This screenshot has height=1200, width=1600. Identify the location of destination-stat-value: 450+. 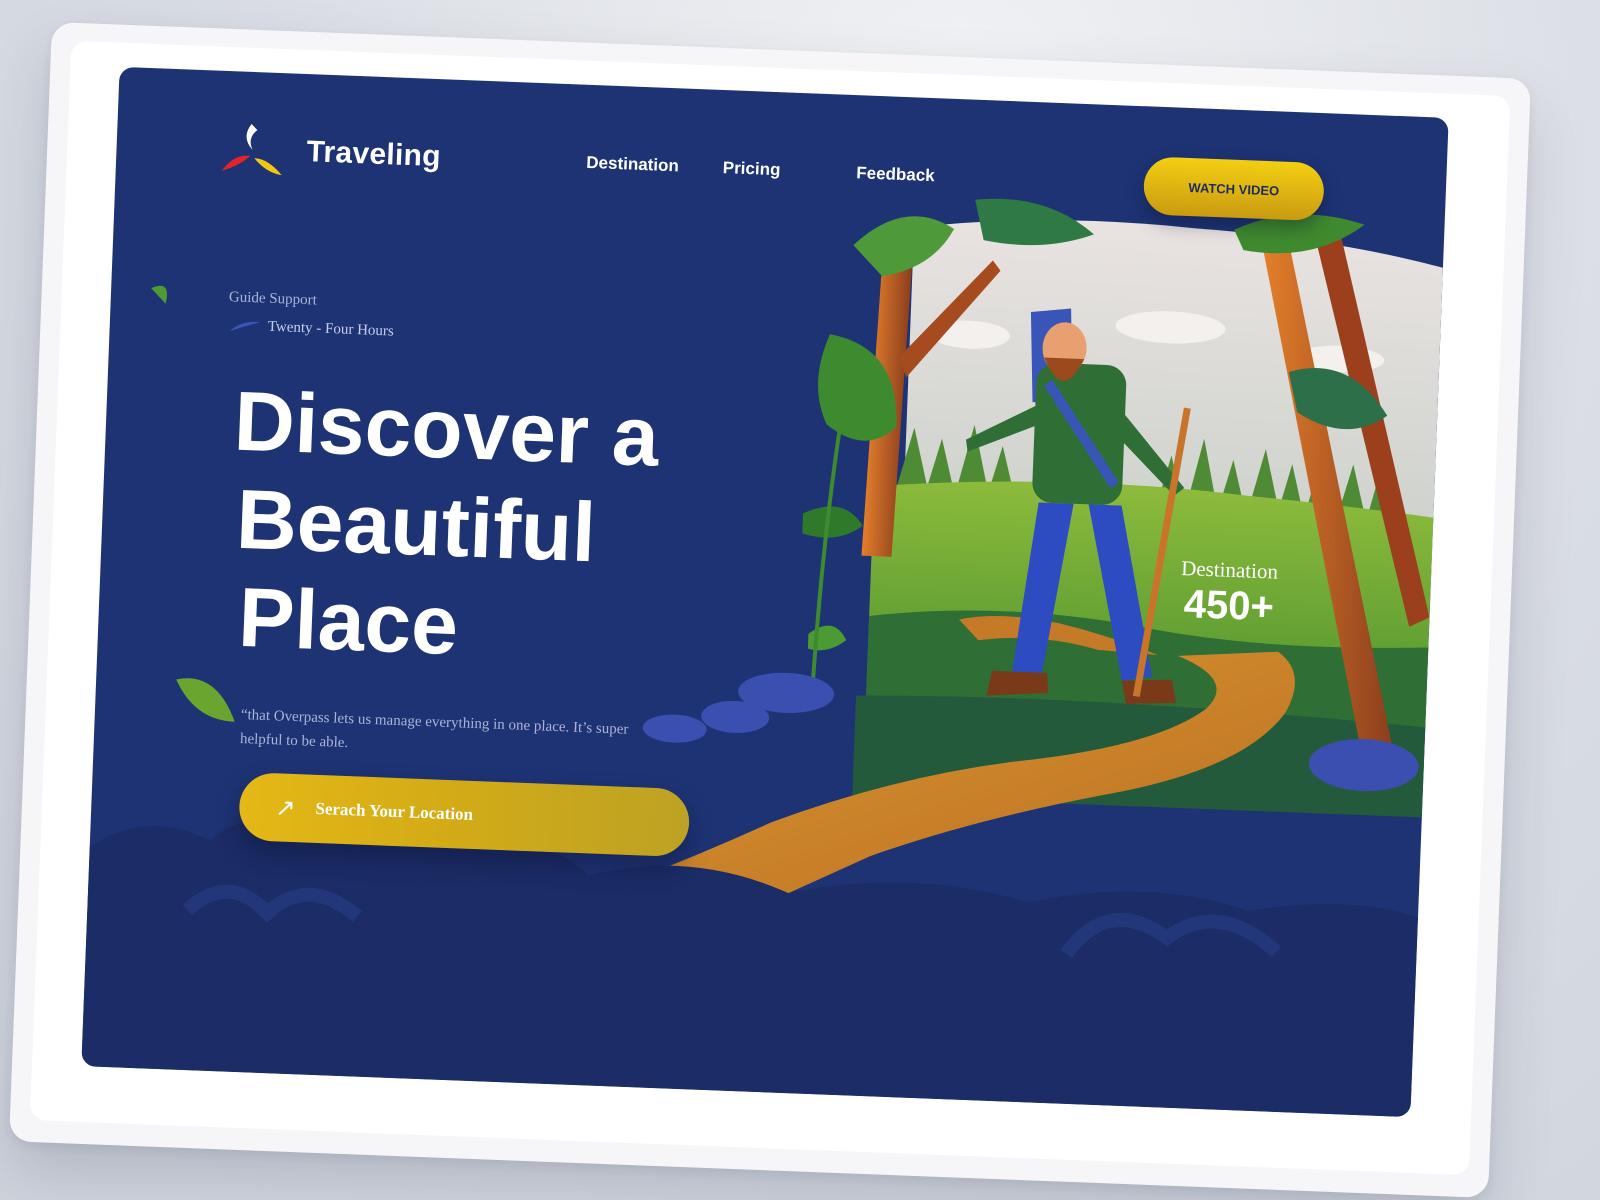
(1229, 606).